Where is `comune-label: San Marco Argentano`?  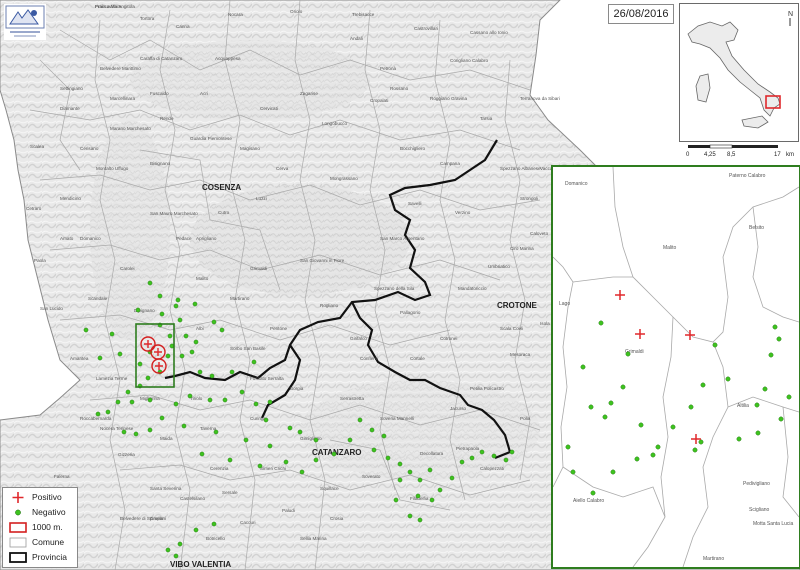 comune-label: San Marco Argentano is located at coordinates (402, 238).